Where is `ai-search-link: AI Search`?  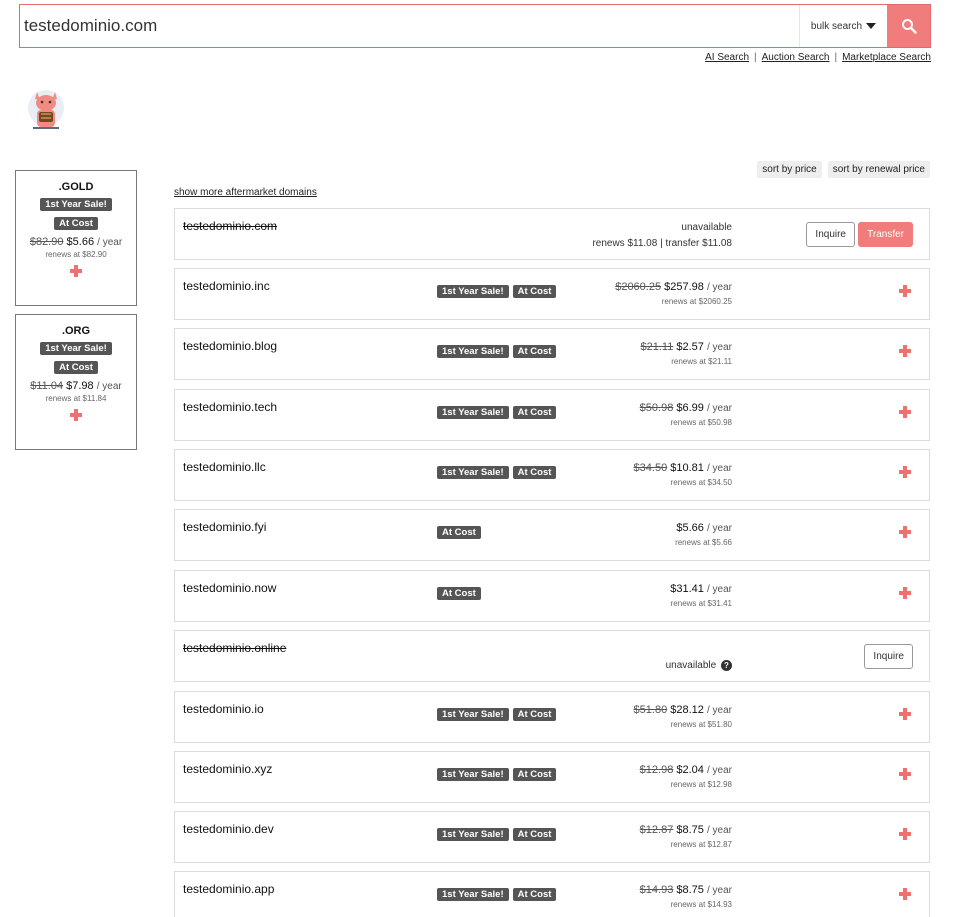
ai-search-link: AI Search is located at coordinates (727, 57).